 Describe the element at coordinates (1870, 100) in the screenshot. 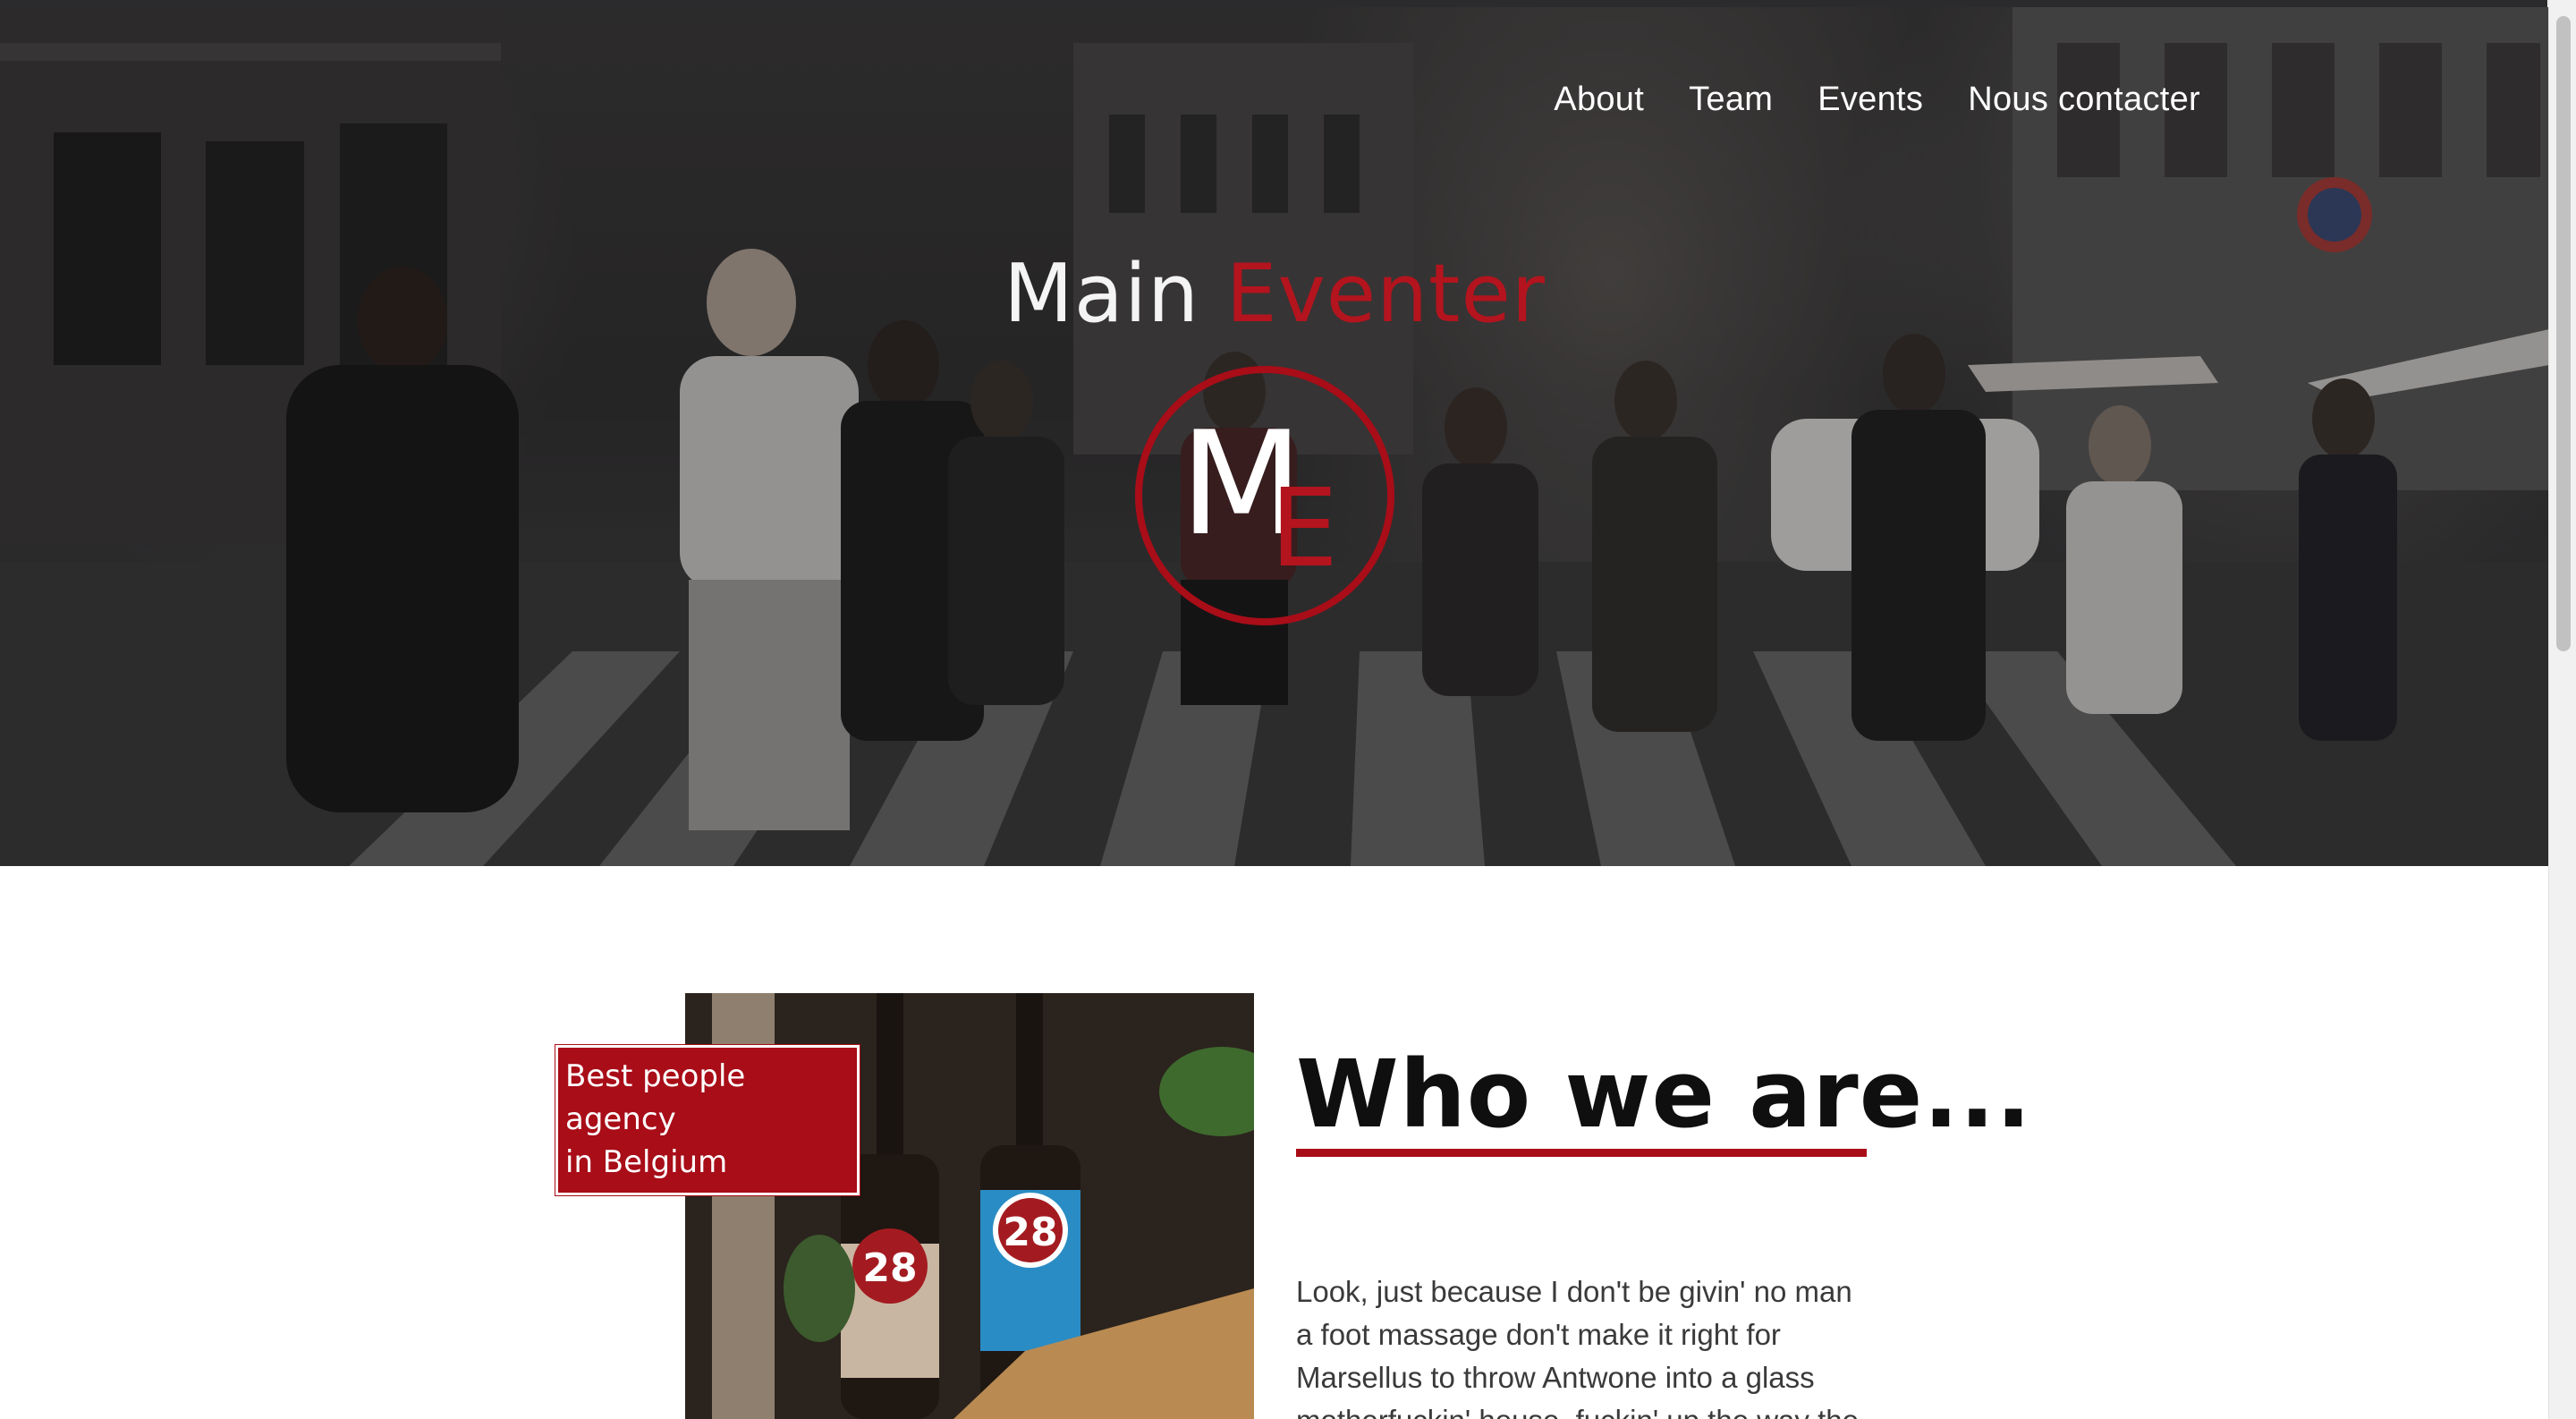

I see `nav-link-events: Events` at that location.